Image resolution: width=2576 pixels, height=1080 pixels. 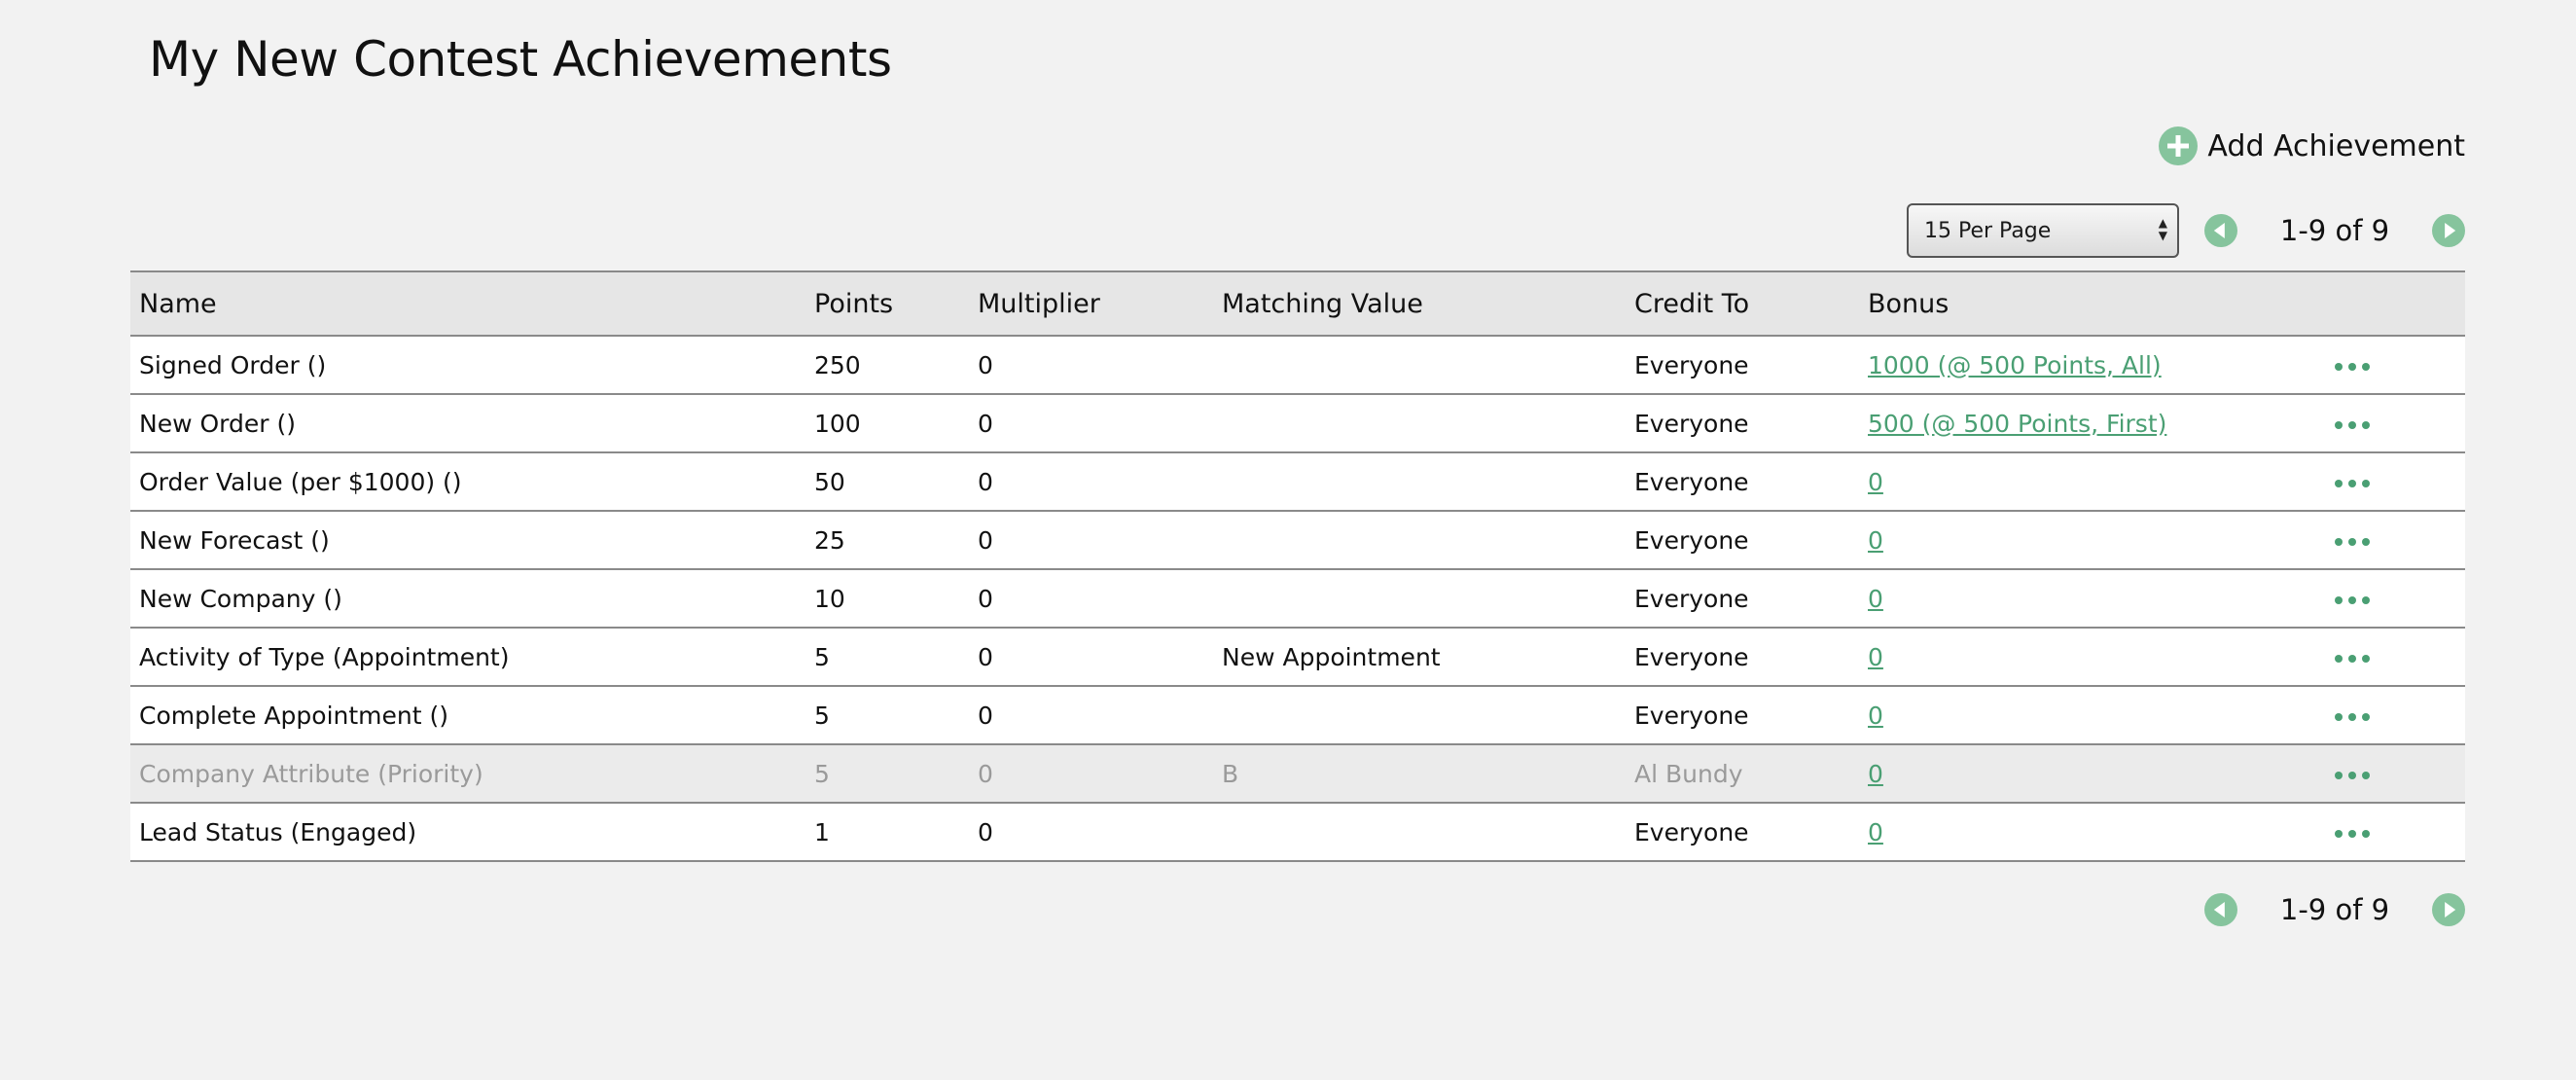 What do you see at coordinates (467, 303) in the screenshot?
I see `column-header-name: Name` at bounding box center [467, 303].